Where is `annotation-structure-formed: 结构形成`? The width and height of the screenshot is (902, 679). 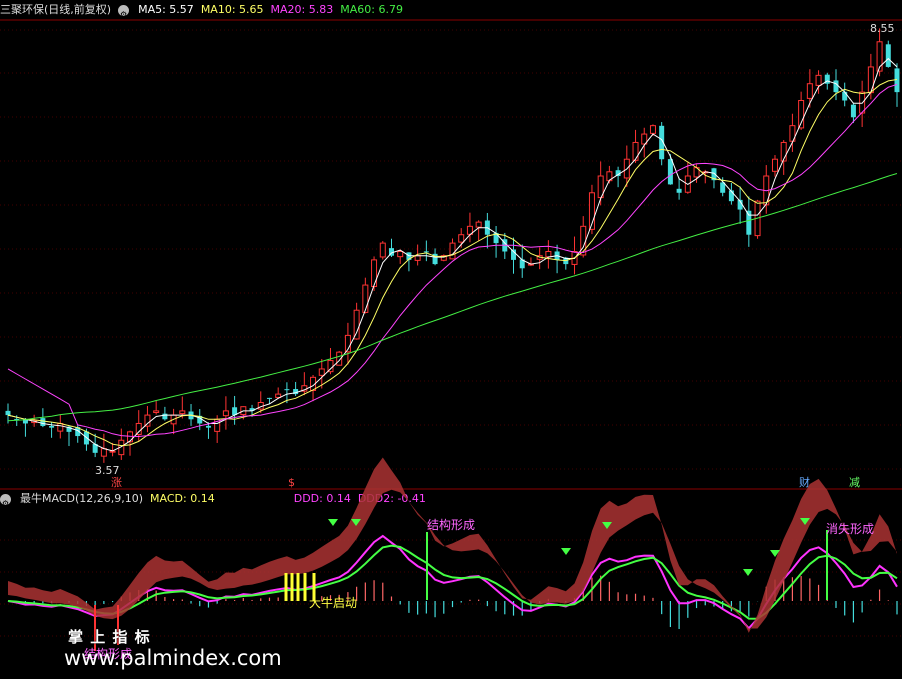
annotation-structure-formed: 结构形成 is located at coordinates (451, 524).